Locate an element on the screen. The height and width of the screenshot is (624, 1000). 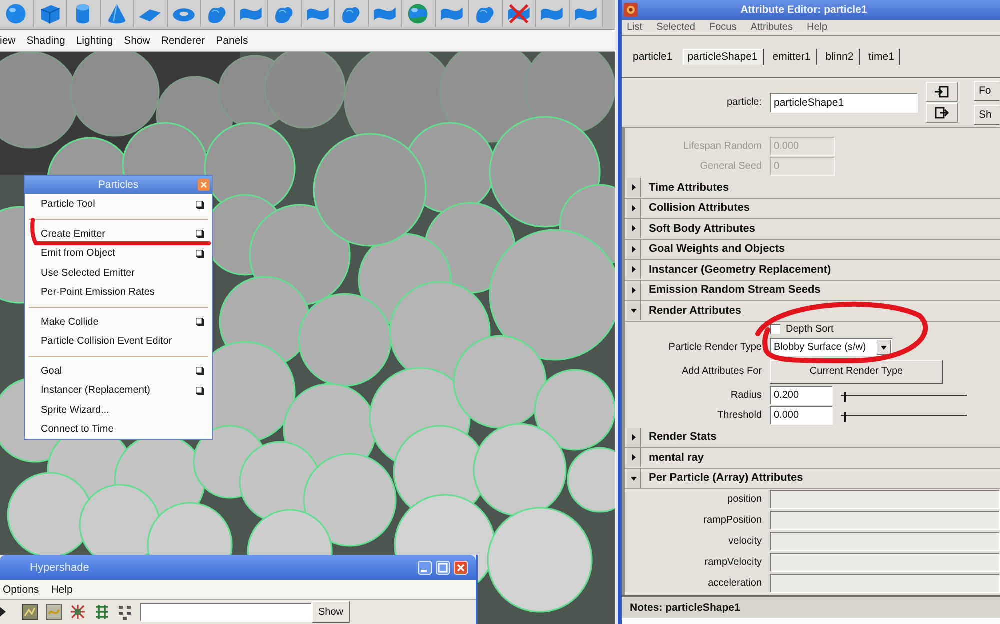
notes-field is located at coordinates (811, 621).